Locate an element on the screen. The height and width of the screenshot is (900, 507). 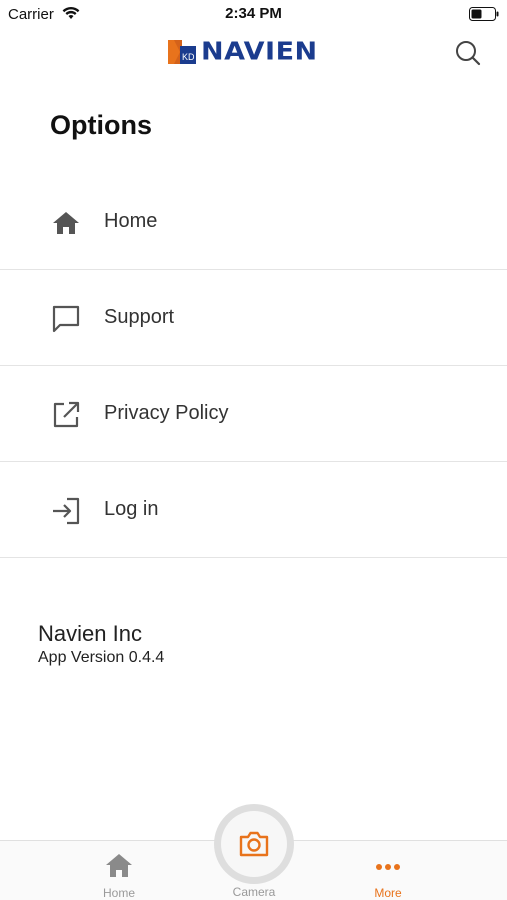
logo-text: NAVIEN is located at coordinates (259, 51).